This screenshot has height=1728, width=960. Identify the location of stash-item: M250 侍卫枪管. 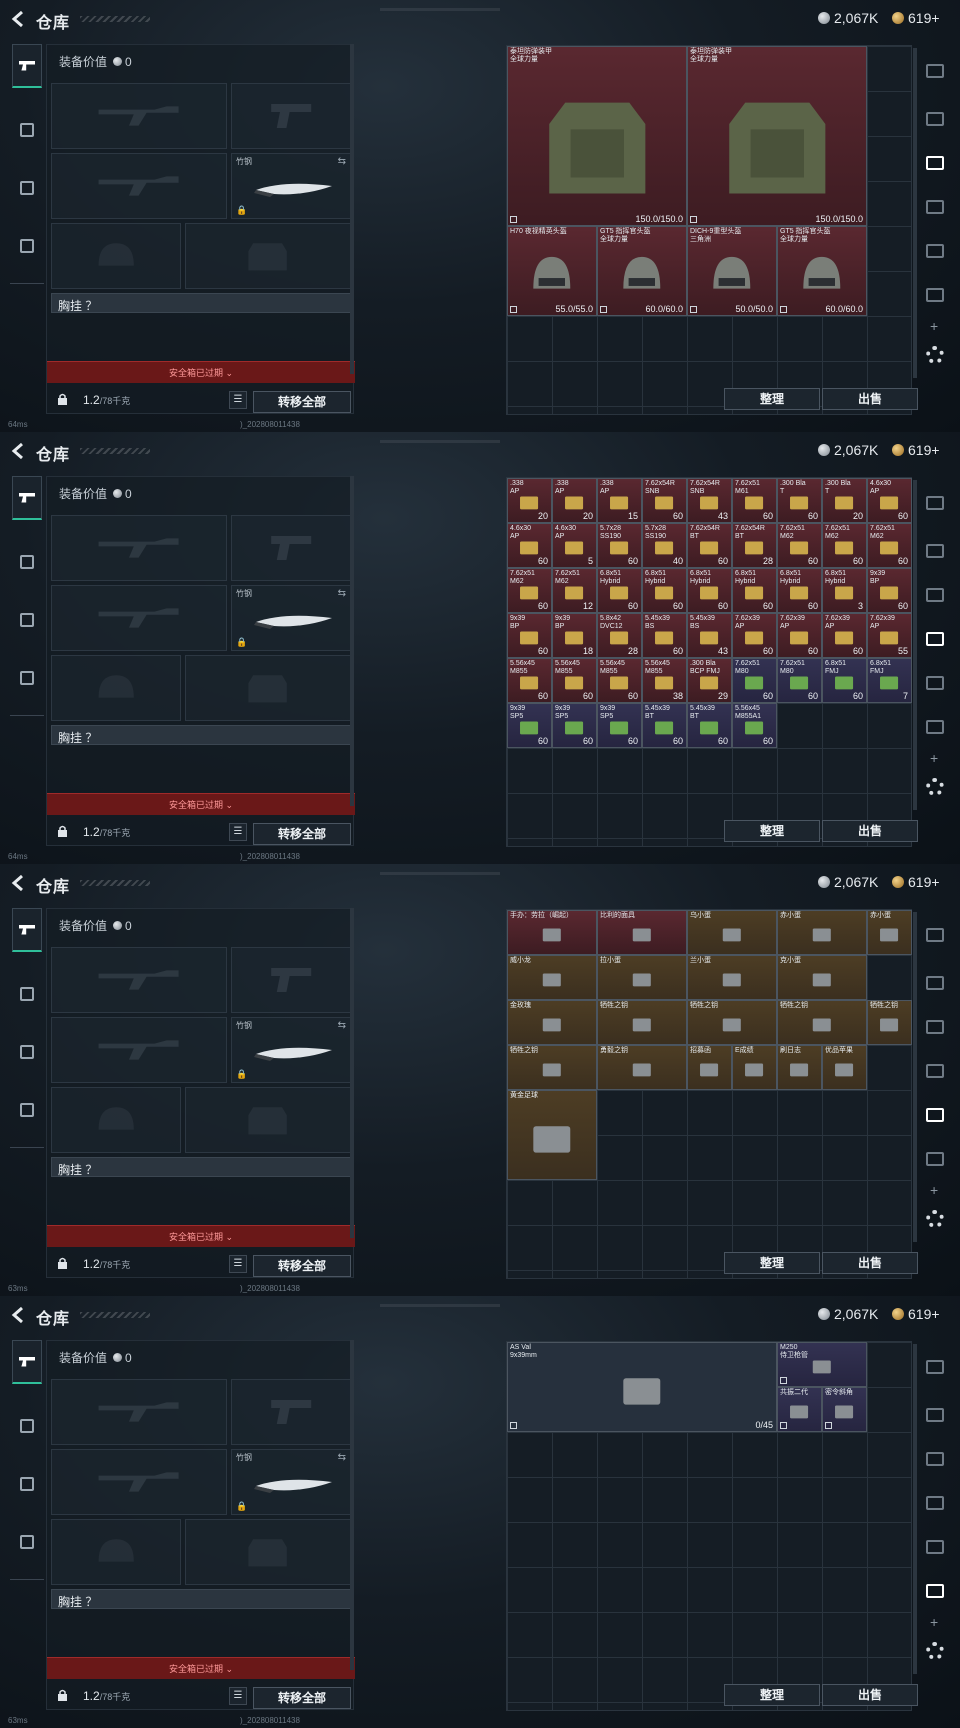
(822, 1364).